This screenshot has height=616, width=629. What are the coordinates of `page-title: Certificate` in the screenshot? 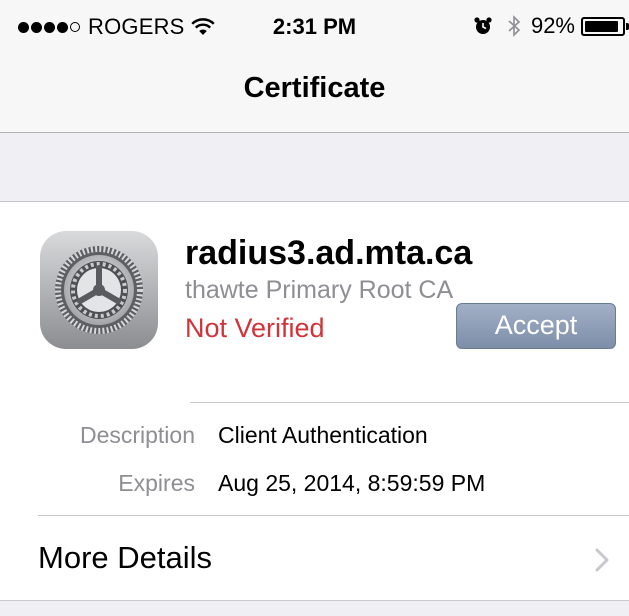 It's located at (314, 88).